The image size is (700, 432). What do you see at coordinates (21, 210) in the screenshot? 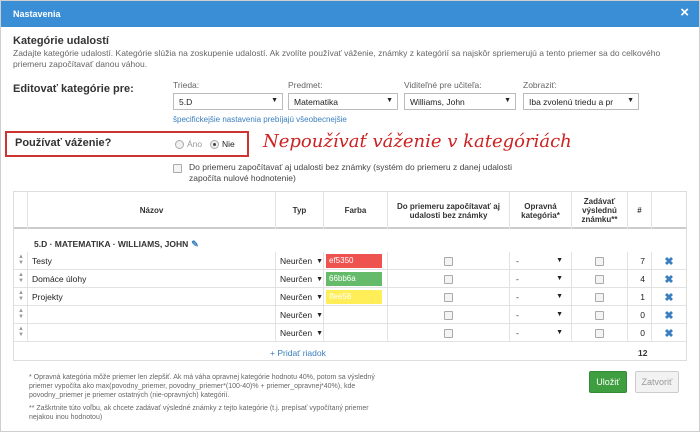
I see `header-sort` at bounding box center [21, 210].